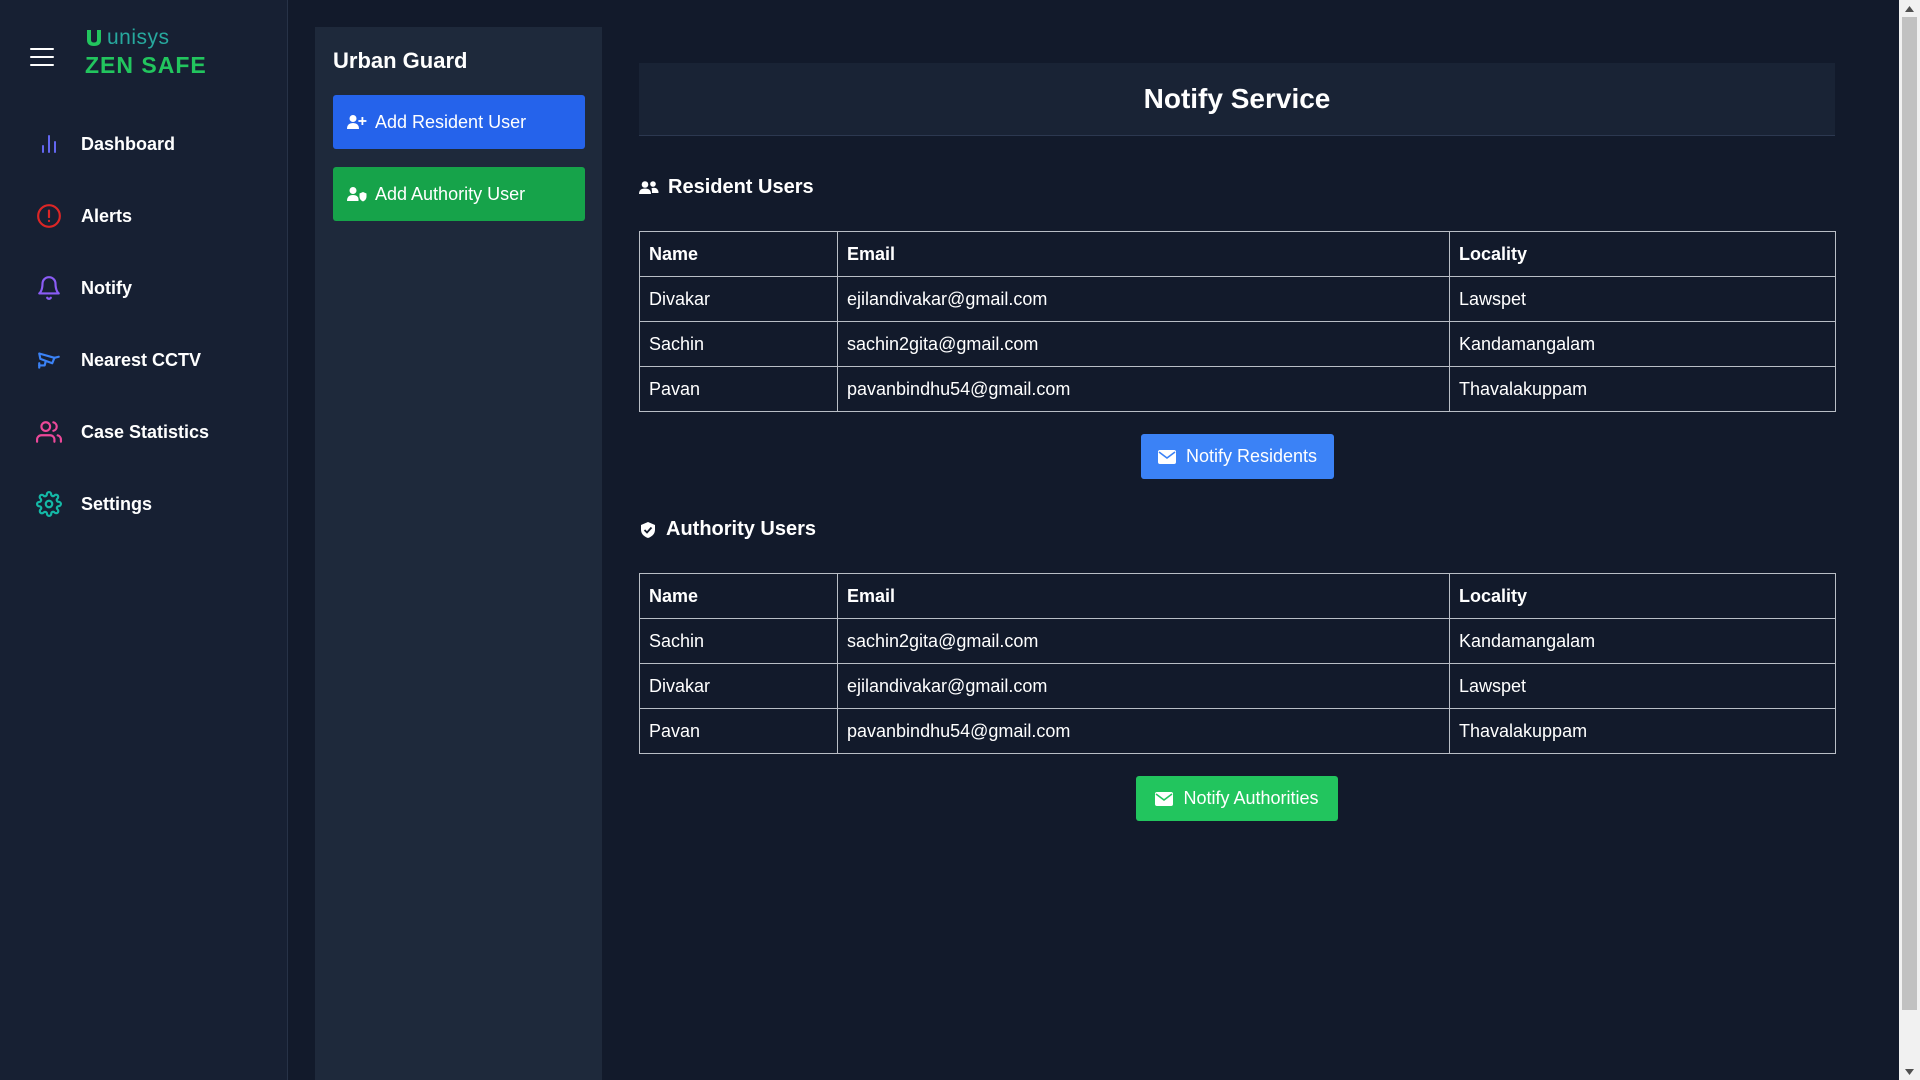  What do you see at coordinates (741, 529) in the screenshot?
I see `authority-users-title: Authority Users` at bounding box center [741, 529].